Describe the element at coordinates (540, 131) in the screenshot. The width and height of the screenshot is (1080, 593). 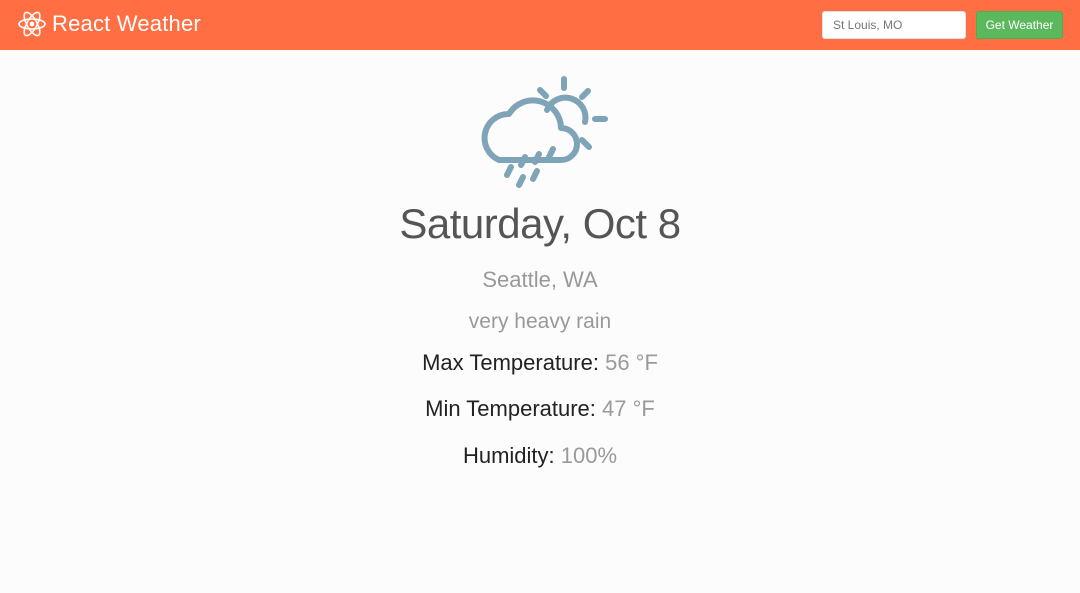
I see `rain-cloud-sun-icon` at that location.